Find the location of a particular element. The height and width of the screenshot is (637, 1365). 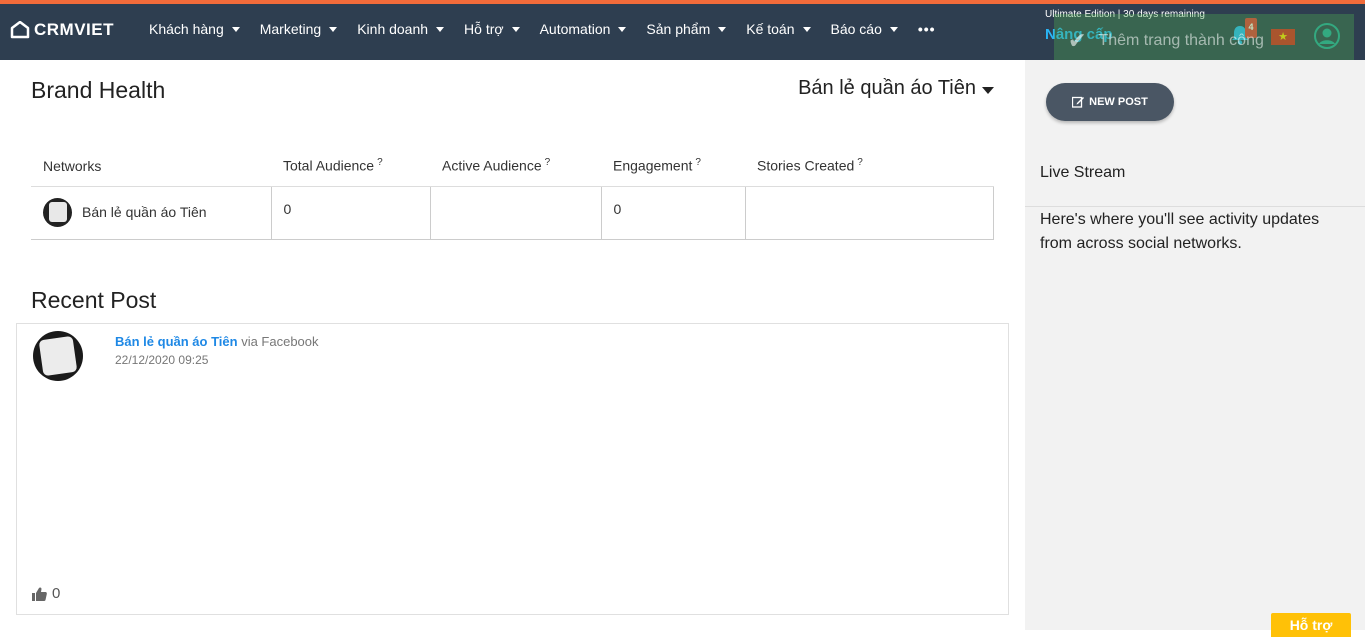

engagement-cell: 0 is located at coordinates (672, 213).